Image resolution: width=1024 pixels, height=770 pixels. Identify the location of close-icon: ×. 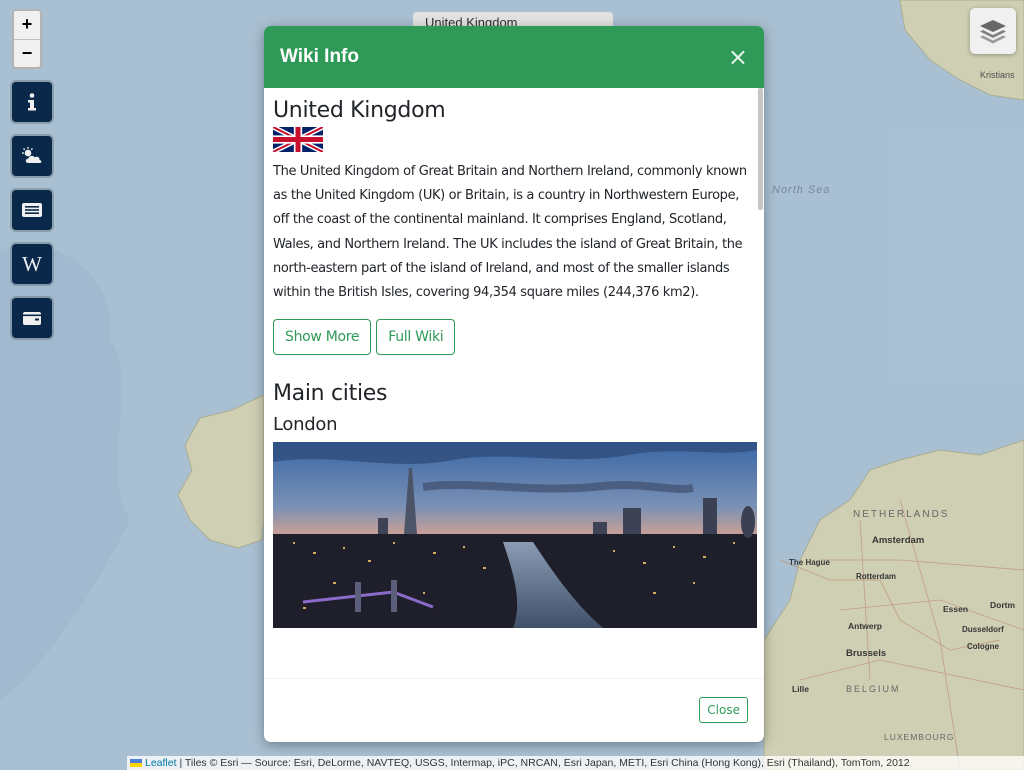
(738, 57).